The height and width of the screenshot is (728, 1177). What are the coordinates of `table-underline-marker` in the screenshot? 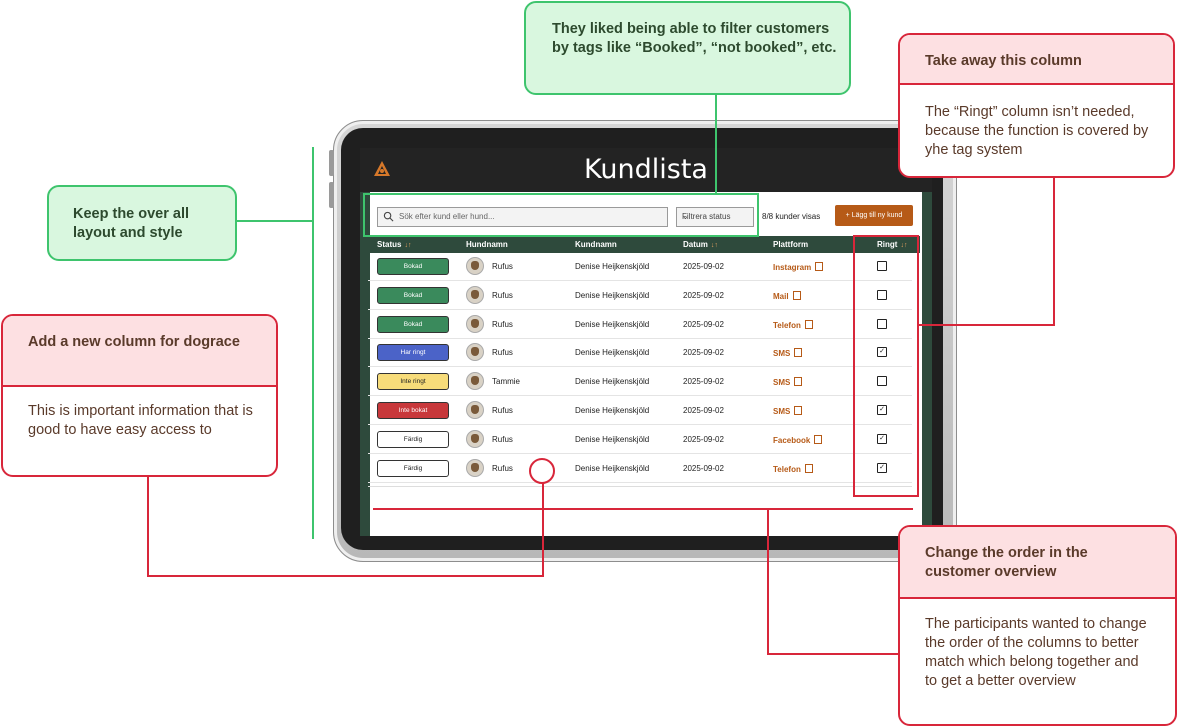 It's located at (643, 509).